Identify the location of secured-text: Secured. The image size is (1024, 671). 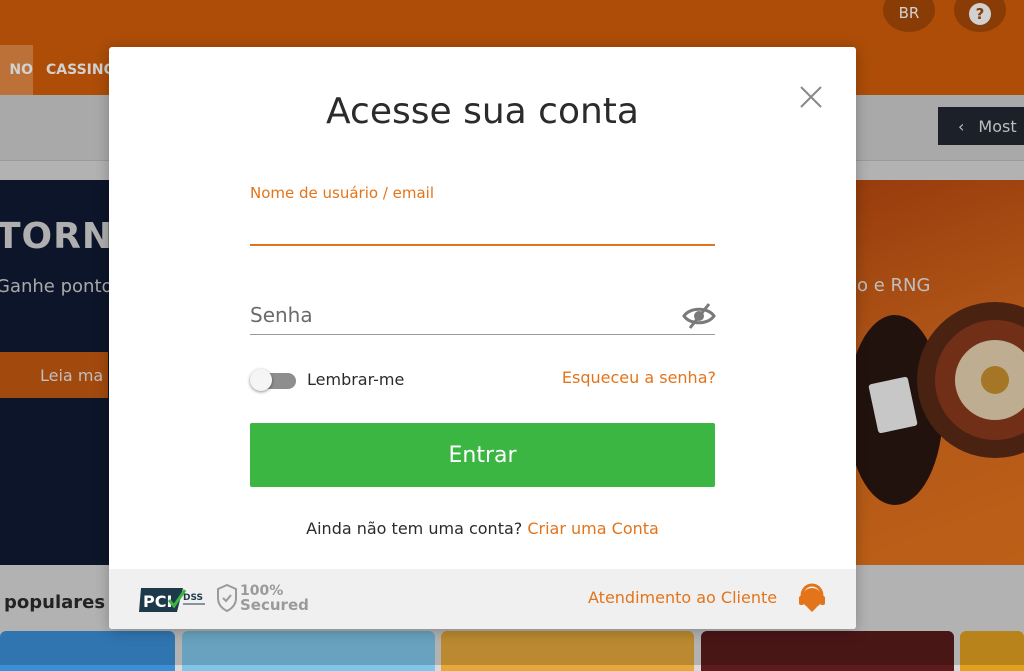
(274, 605).